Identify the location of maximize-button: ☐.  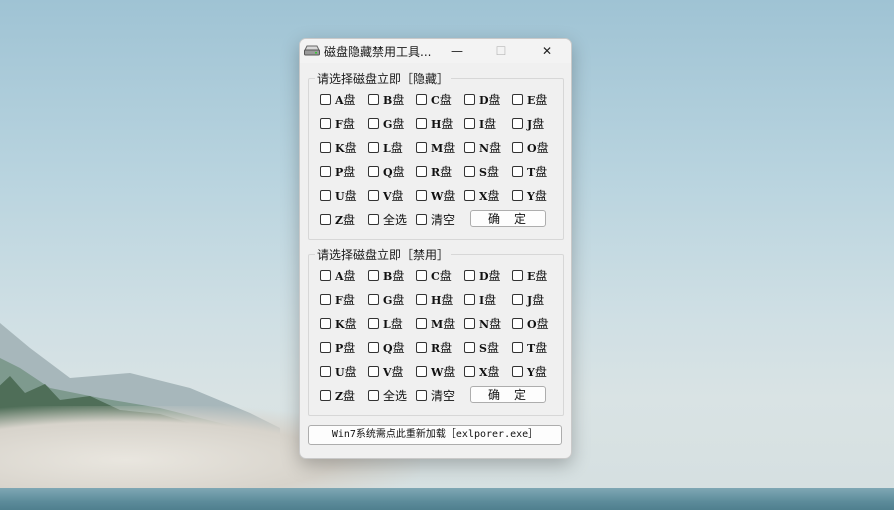
(501, 51).